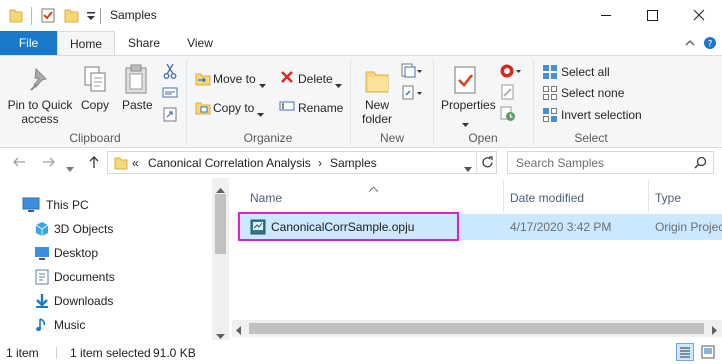  Describe the element at coordinates (708, 353) in the screenshot. I see `large-icons-view-icon` at that location.